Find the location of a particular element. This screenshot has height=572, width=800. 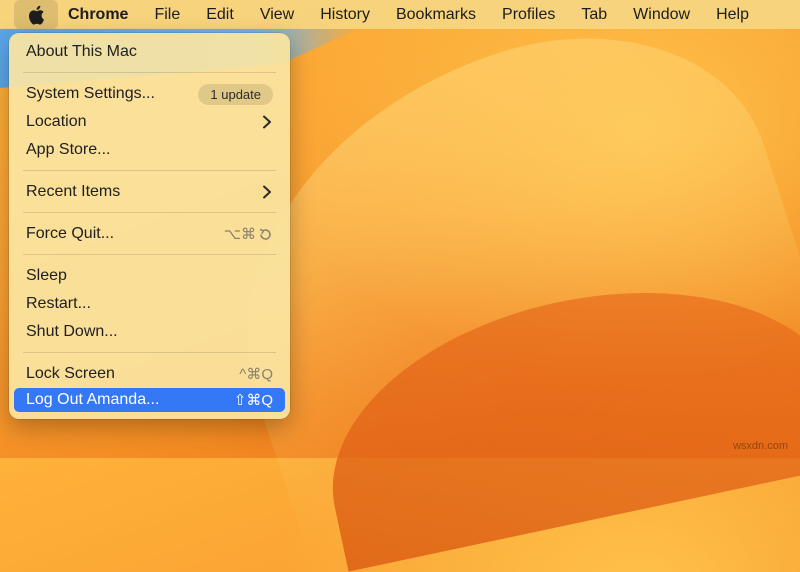

apple-logo-icon is located at coordinates (36, 15).